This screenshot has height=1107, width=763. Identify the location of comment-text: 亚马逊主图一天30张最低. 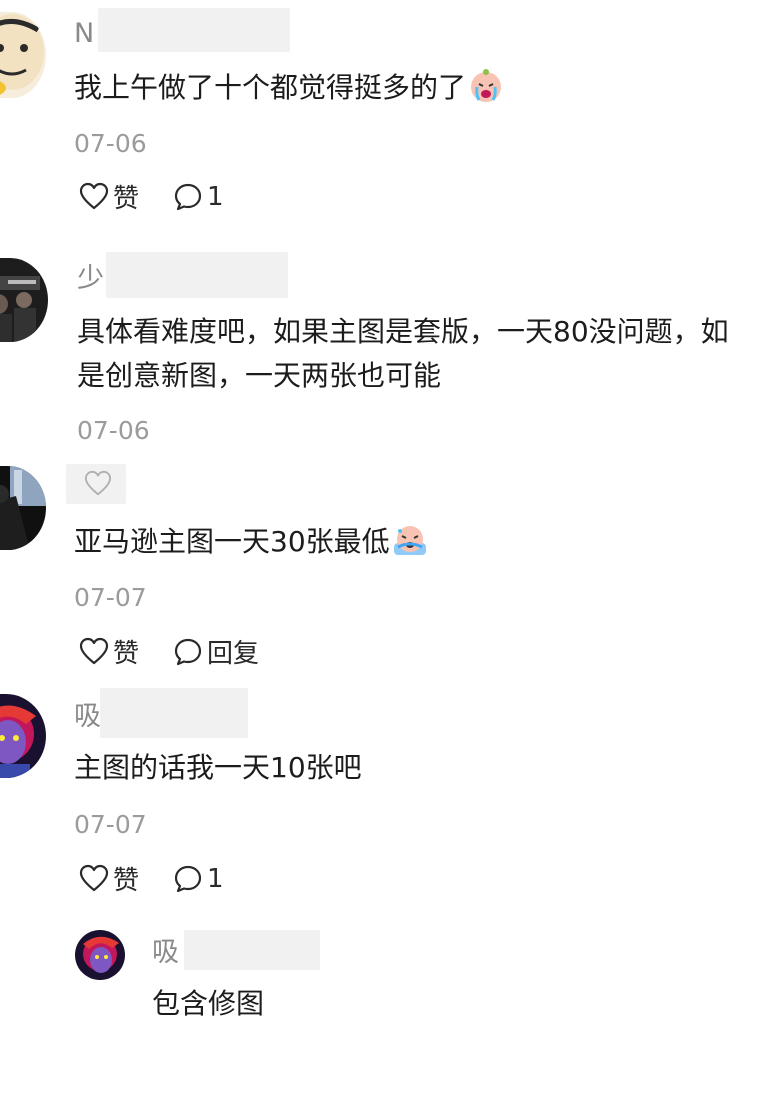
(251, 542).